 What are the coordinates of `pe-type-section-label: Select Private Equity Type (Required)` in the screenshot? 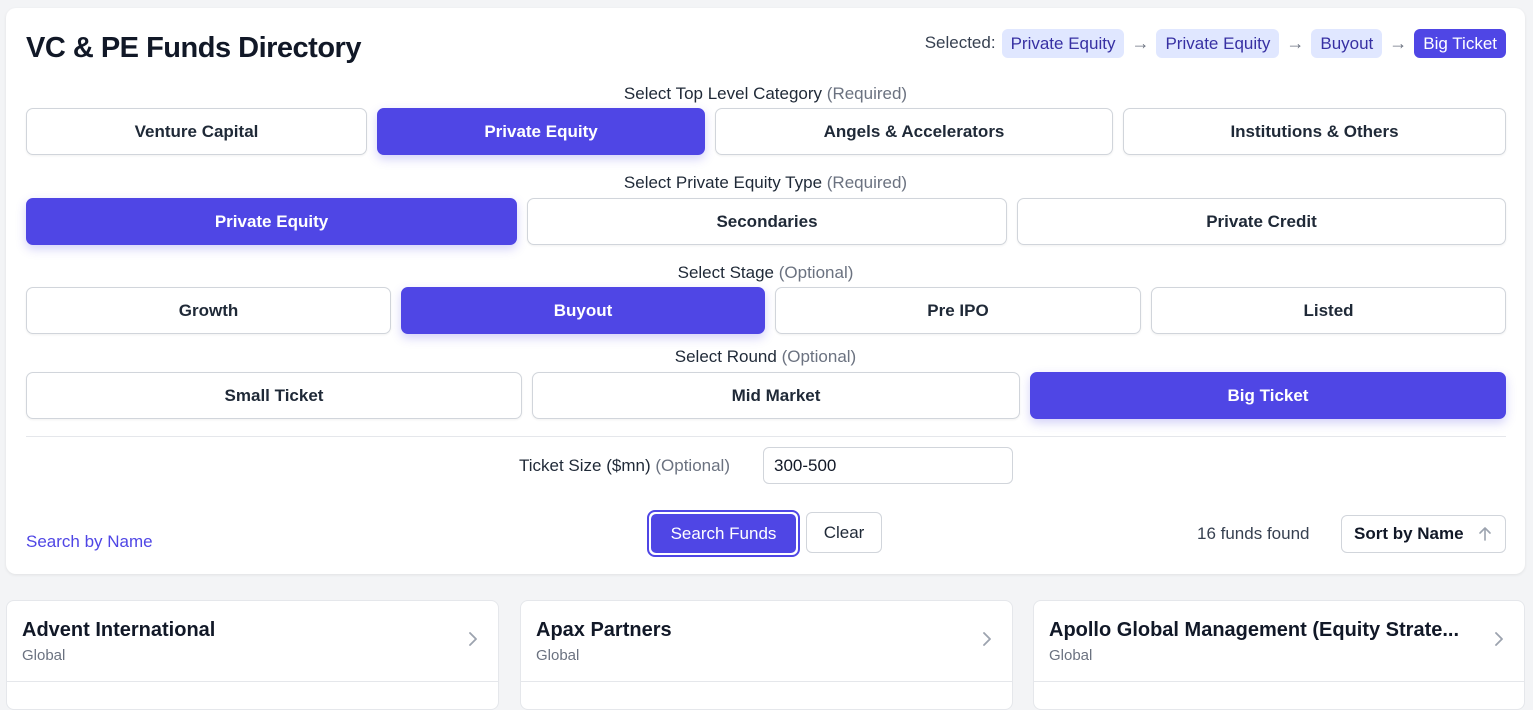 It's located at (765, 183).